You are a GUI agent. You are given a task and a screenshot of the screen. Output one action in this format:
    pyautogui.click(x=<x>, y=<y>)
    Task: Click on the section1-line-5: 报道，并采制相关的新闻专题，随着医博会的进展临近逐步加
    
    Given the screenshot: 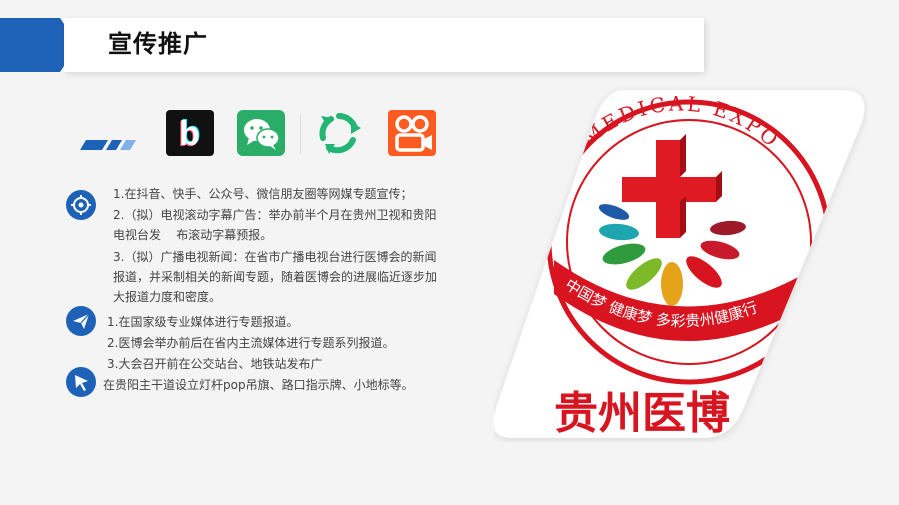 What is the action you would take?
    pyautogui.click(x=275, y=277)
    